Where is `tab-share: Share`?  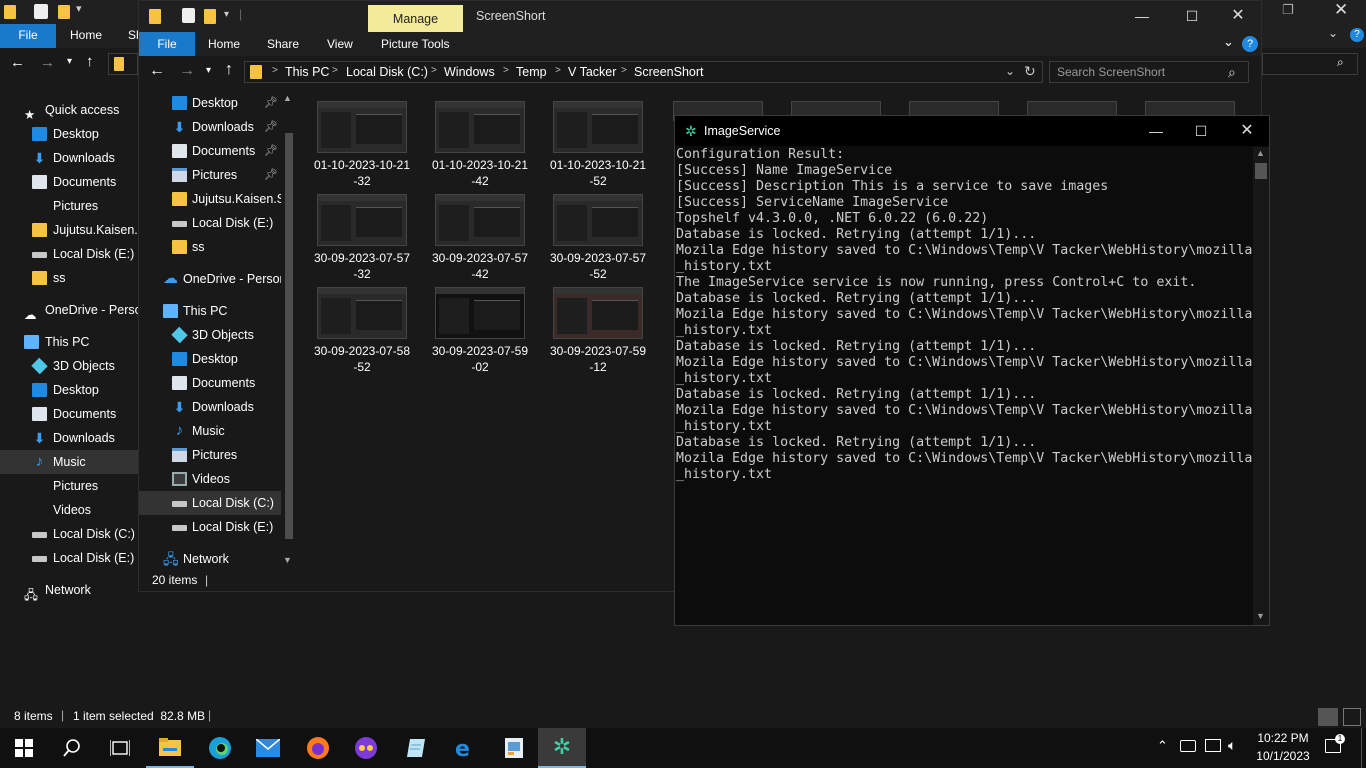
tab-share: Share is located at coordinates (283, 44).